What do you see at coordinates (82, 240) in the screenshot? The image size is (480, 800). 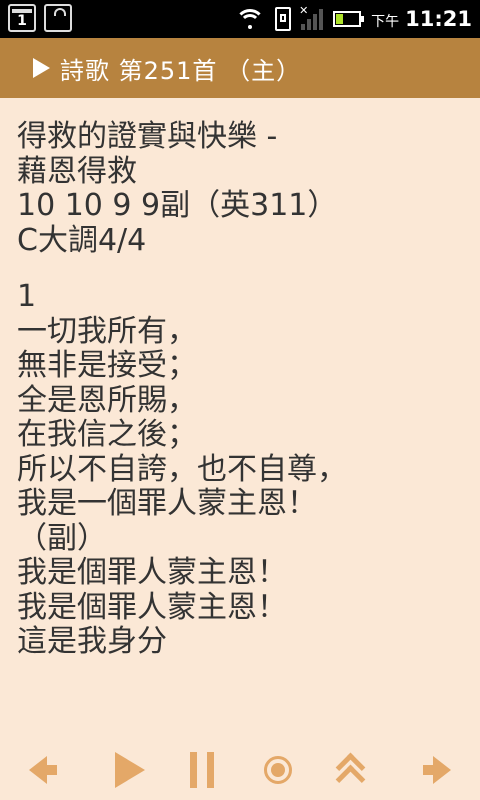 I see `hymn-key-line: C大調4/4` at bounding box center [82, 240].